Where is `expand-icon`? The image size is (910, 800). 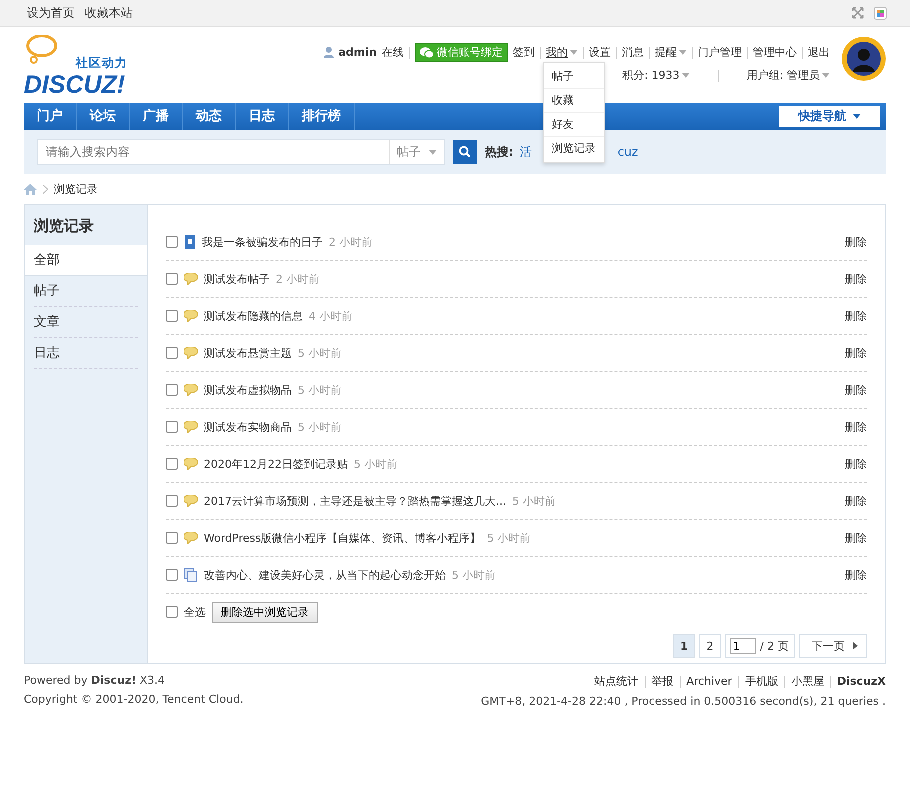
expand-icon is located at coordinates (858, 13).